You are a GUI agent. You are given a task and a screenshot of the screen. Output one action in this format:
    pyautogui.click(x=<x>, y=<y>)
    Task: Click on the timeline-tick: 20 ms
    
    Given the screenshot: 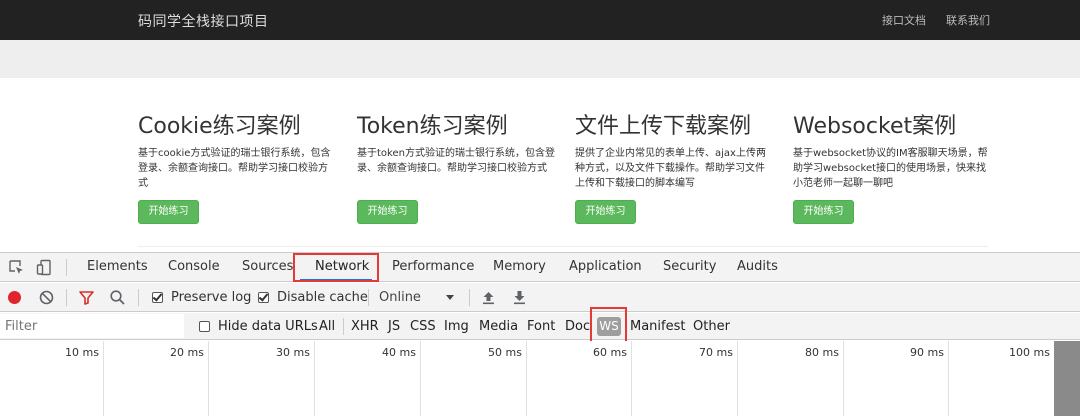 What is the action you would take?
    pyautogui.click(x=156, y=378)
    